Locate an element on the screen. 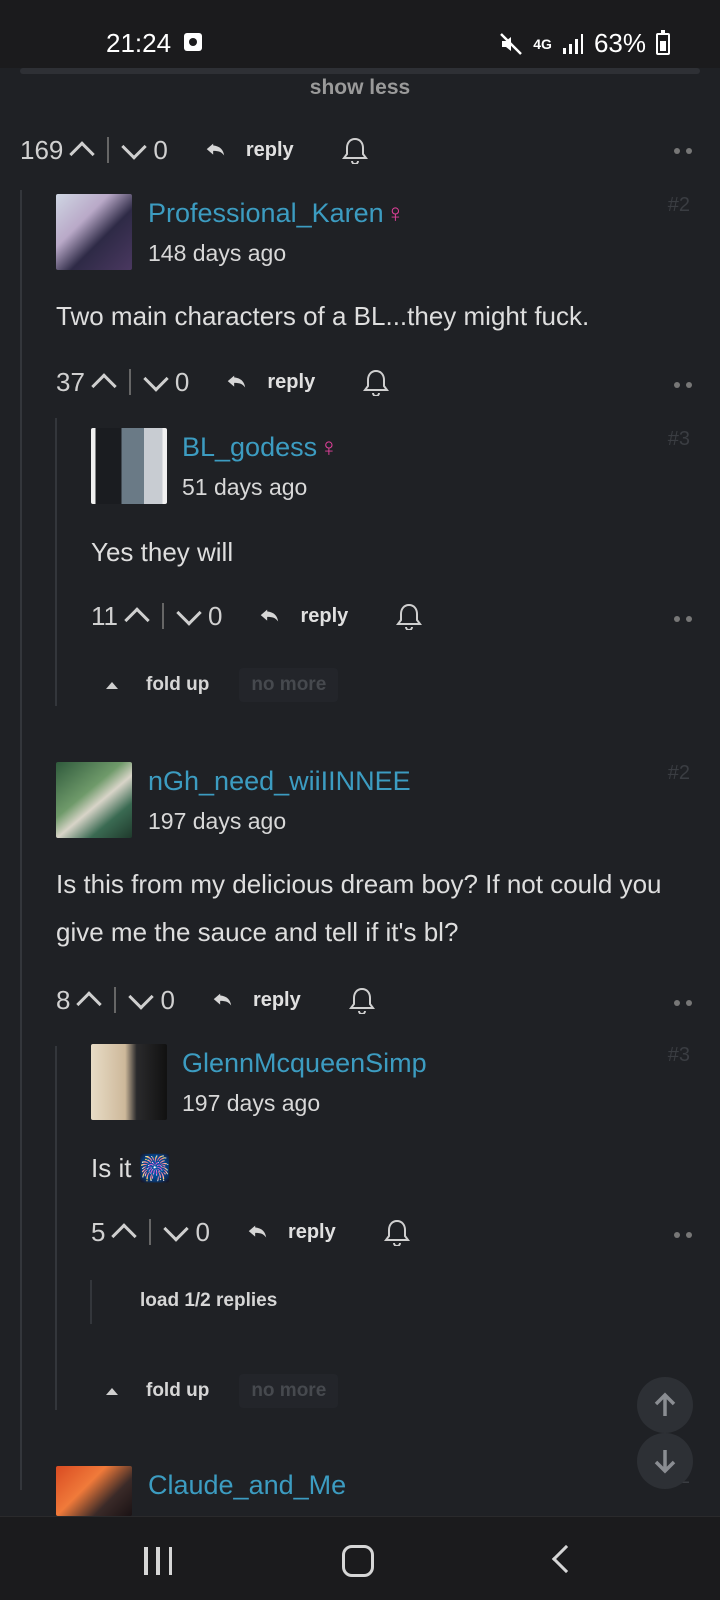  home-icon is located at coordinates (358, 1561).